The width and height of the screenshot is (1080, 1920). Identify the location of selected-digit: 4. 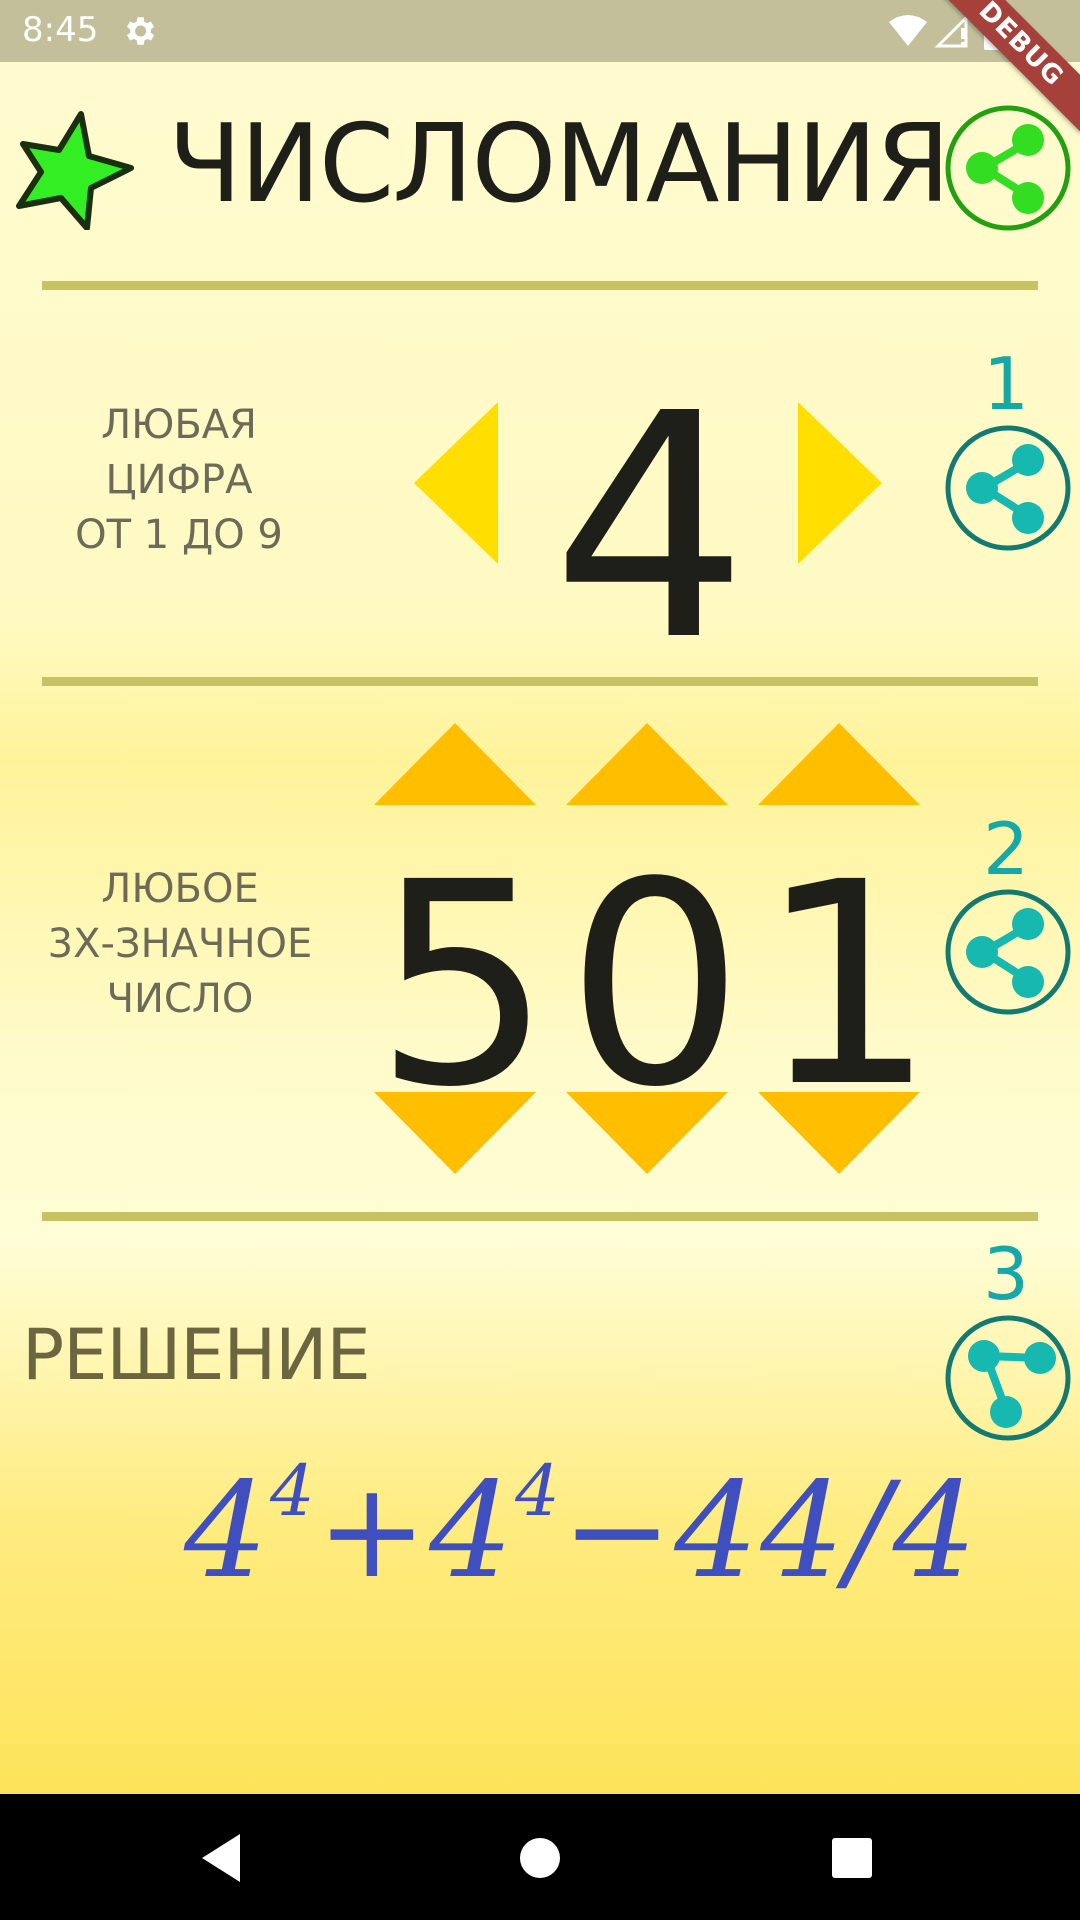
(650, 528).